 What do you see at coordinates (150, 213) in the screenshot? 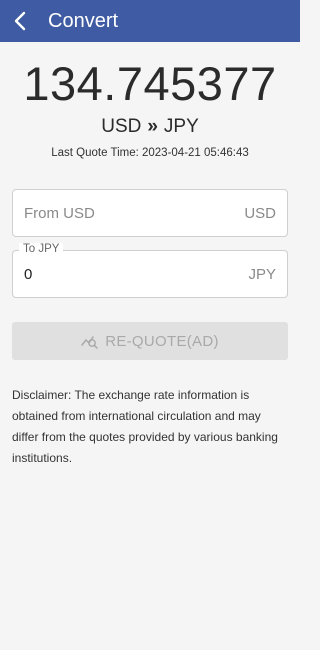
I see `from-amount-input: From USD USD` at bounding box center [150, 213].